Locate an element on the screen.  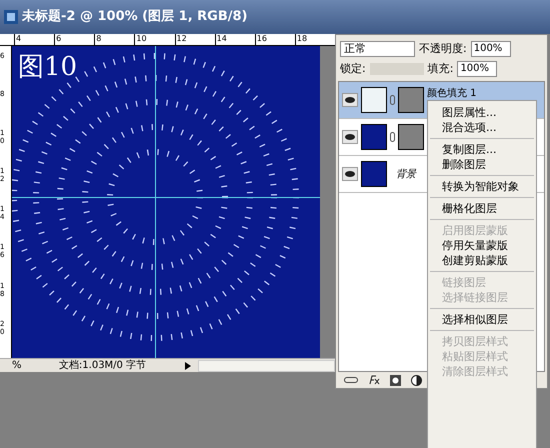
ruler-label: 4 is located at coordinates (34, 39).